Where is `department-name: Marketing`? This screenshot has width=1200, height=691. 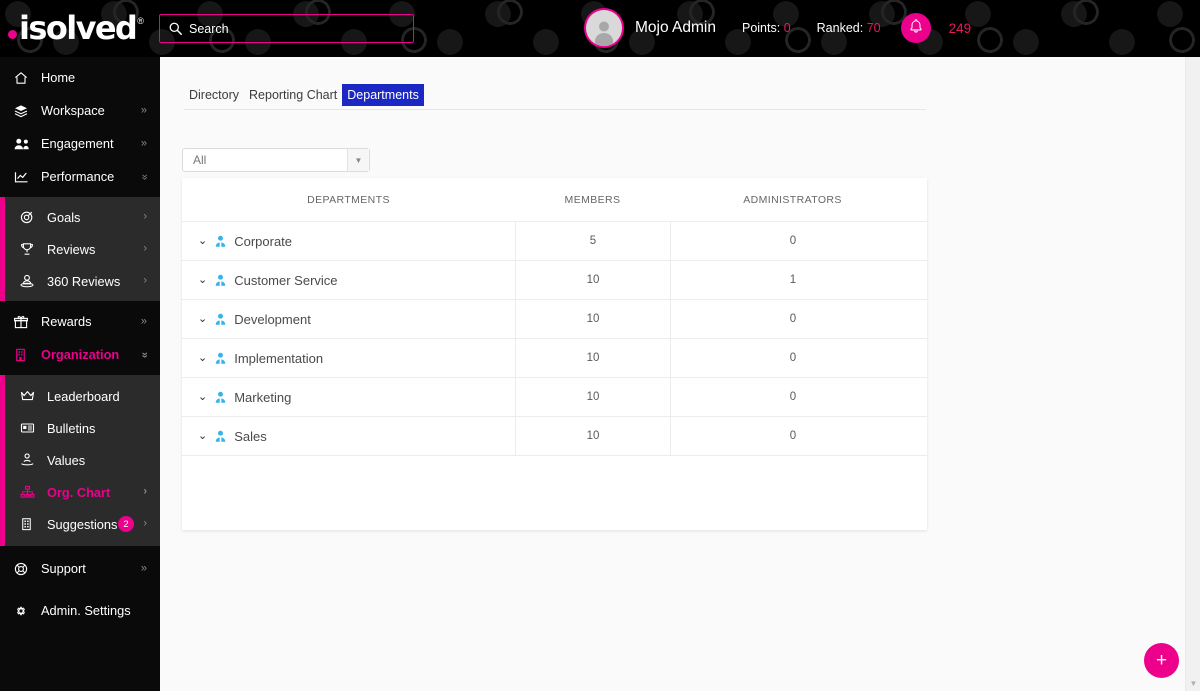 department-name: Marketing is located at coordinates (263, 397).